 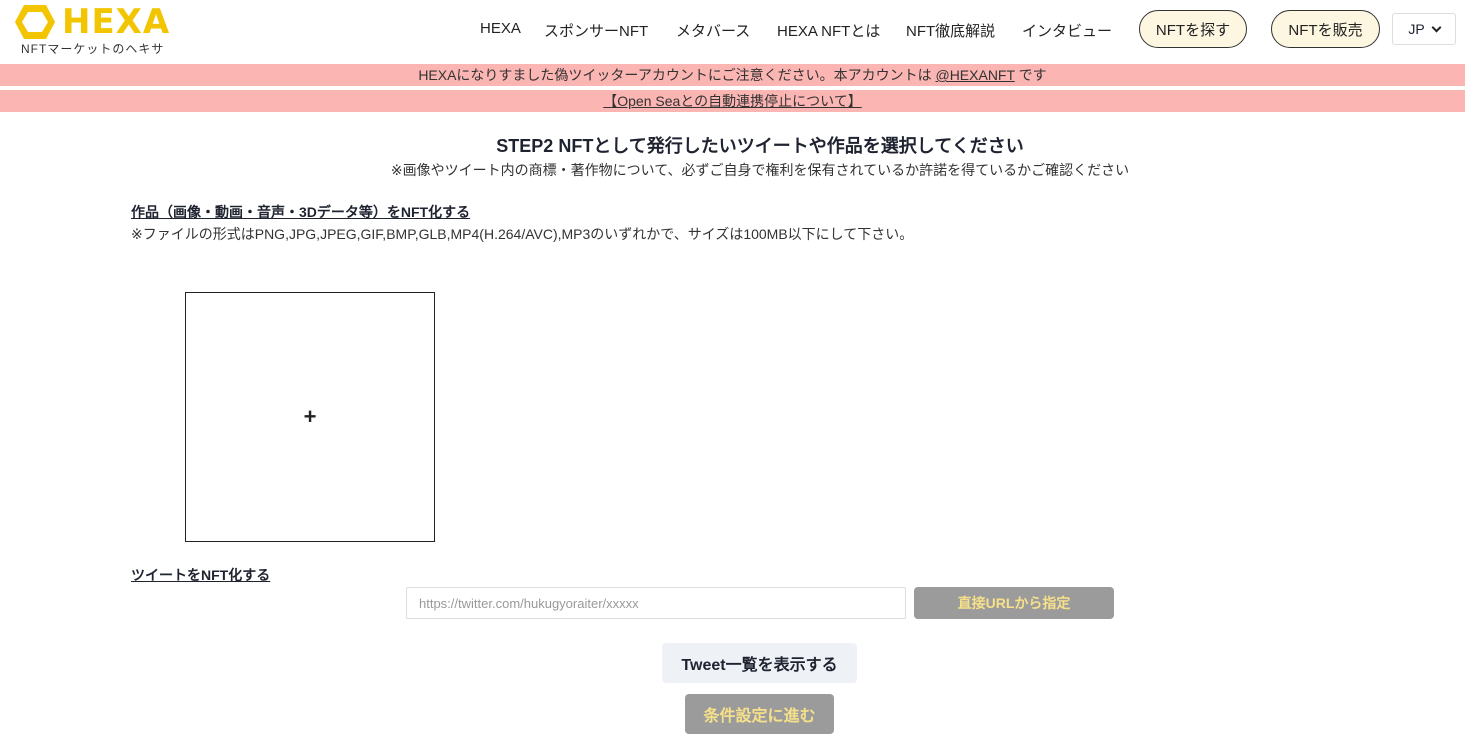 I want to click on official-account-link: @HEXANFT, so click(x=974, y=75).